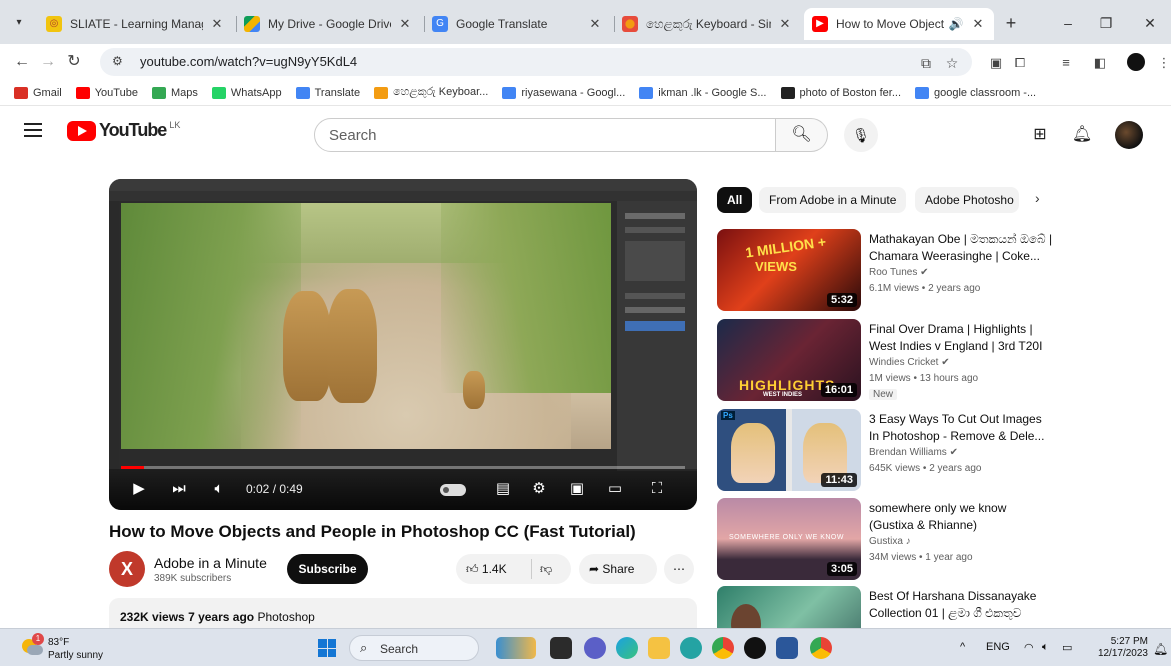 This screenshot has width=1171, height=666. I want to click on cast-icon: ⧉, so click(926, 63).